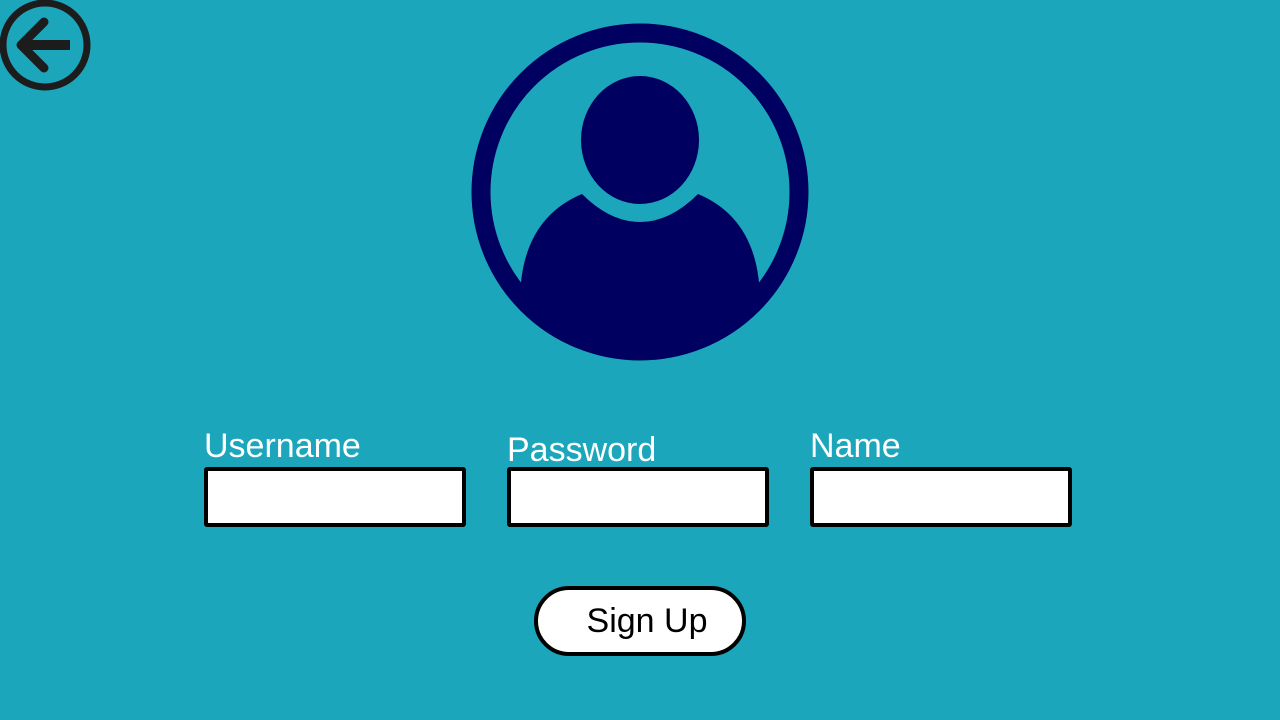 The image size is (1280, 720). What do you see at coordinates (941, 497) in the screenshot?
I see `name-input` at bounding box center [941, 497].